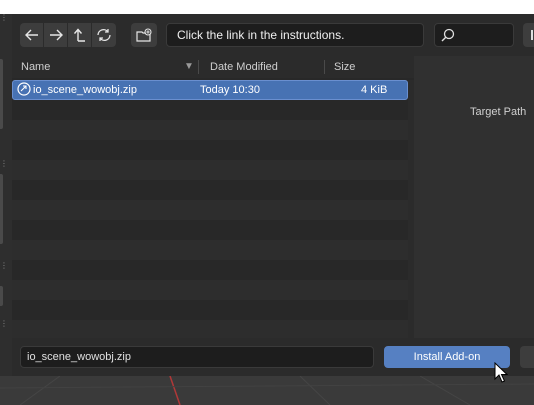  I want to click on file-name: io_scene_wowobj.zip, so click(85, 90).